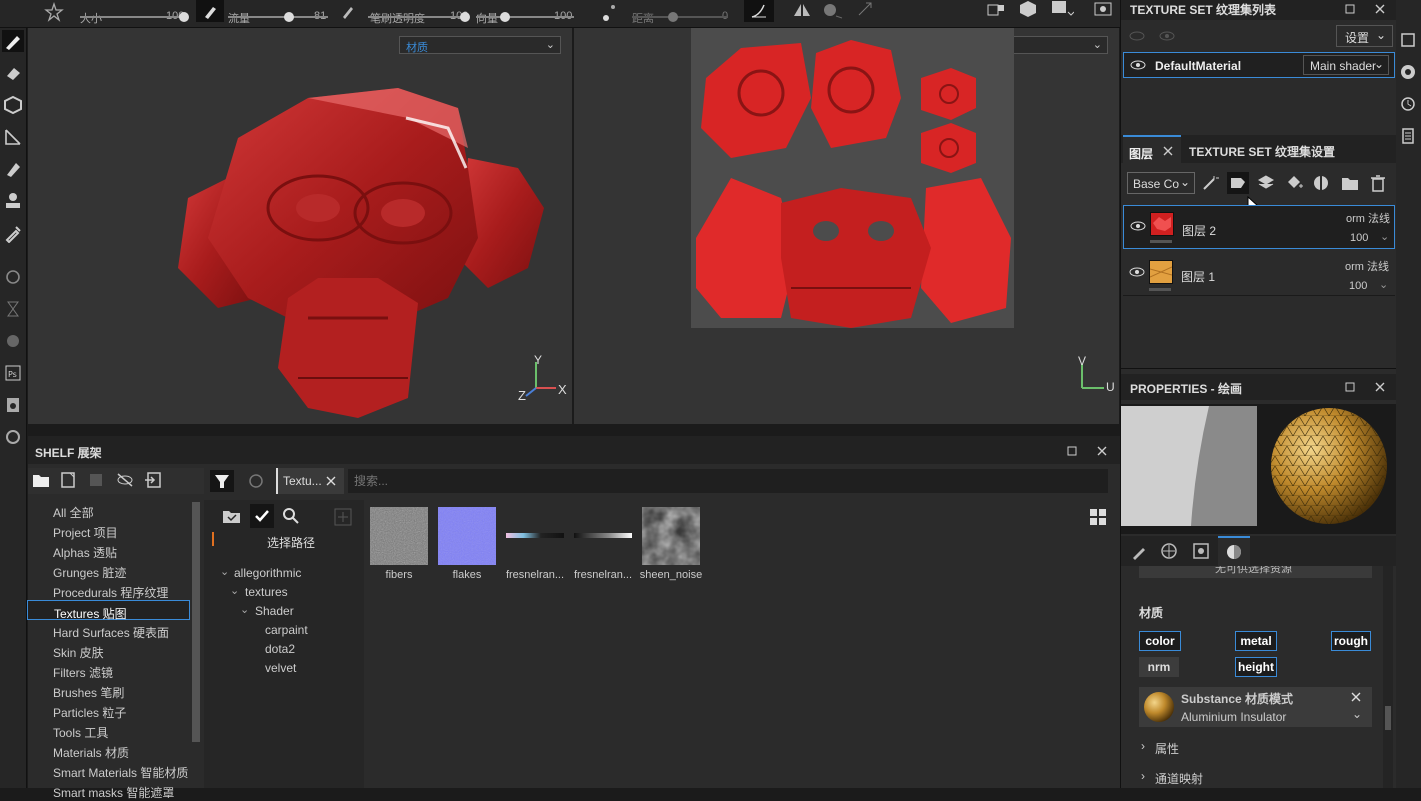 The width and height of the screenshot is (1421, 801). I want to click on pen-pressure-icon, so click(348, 12).